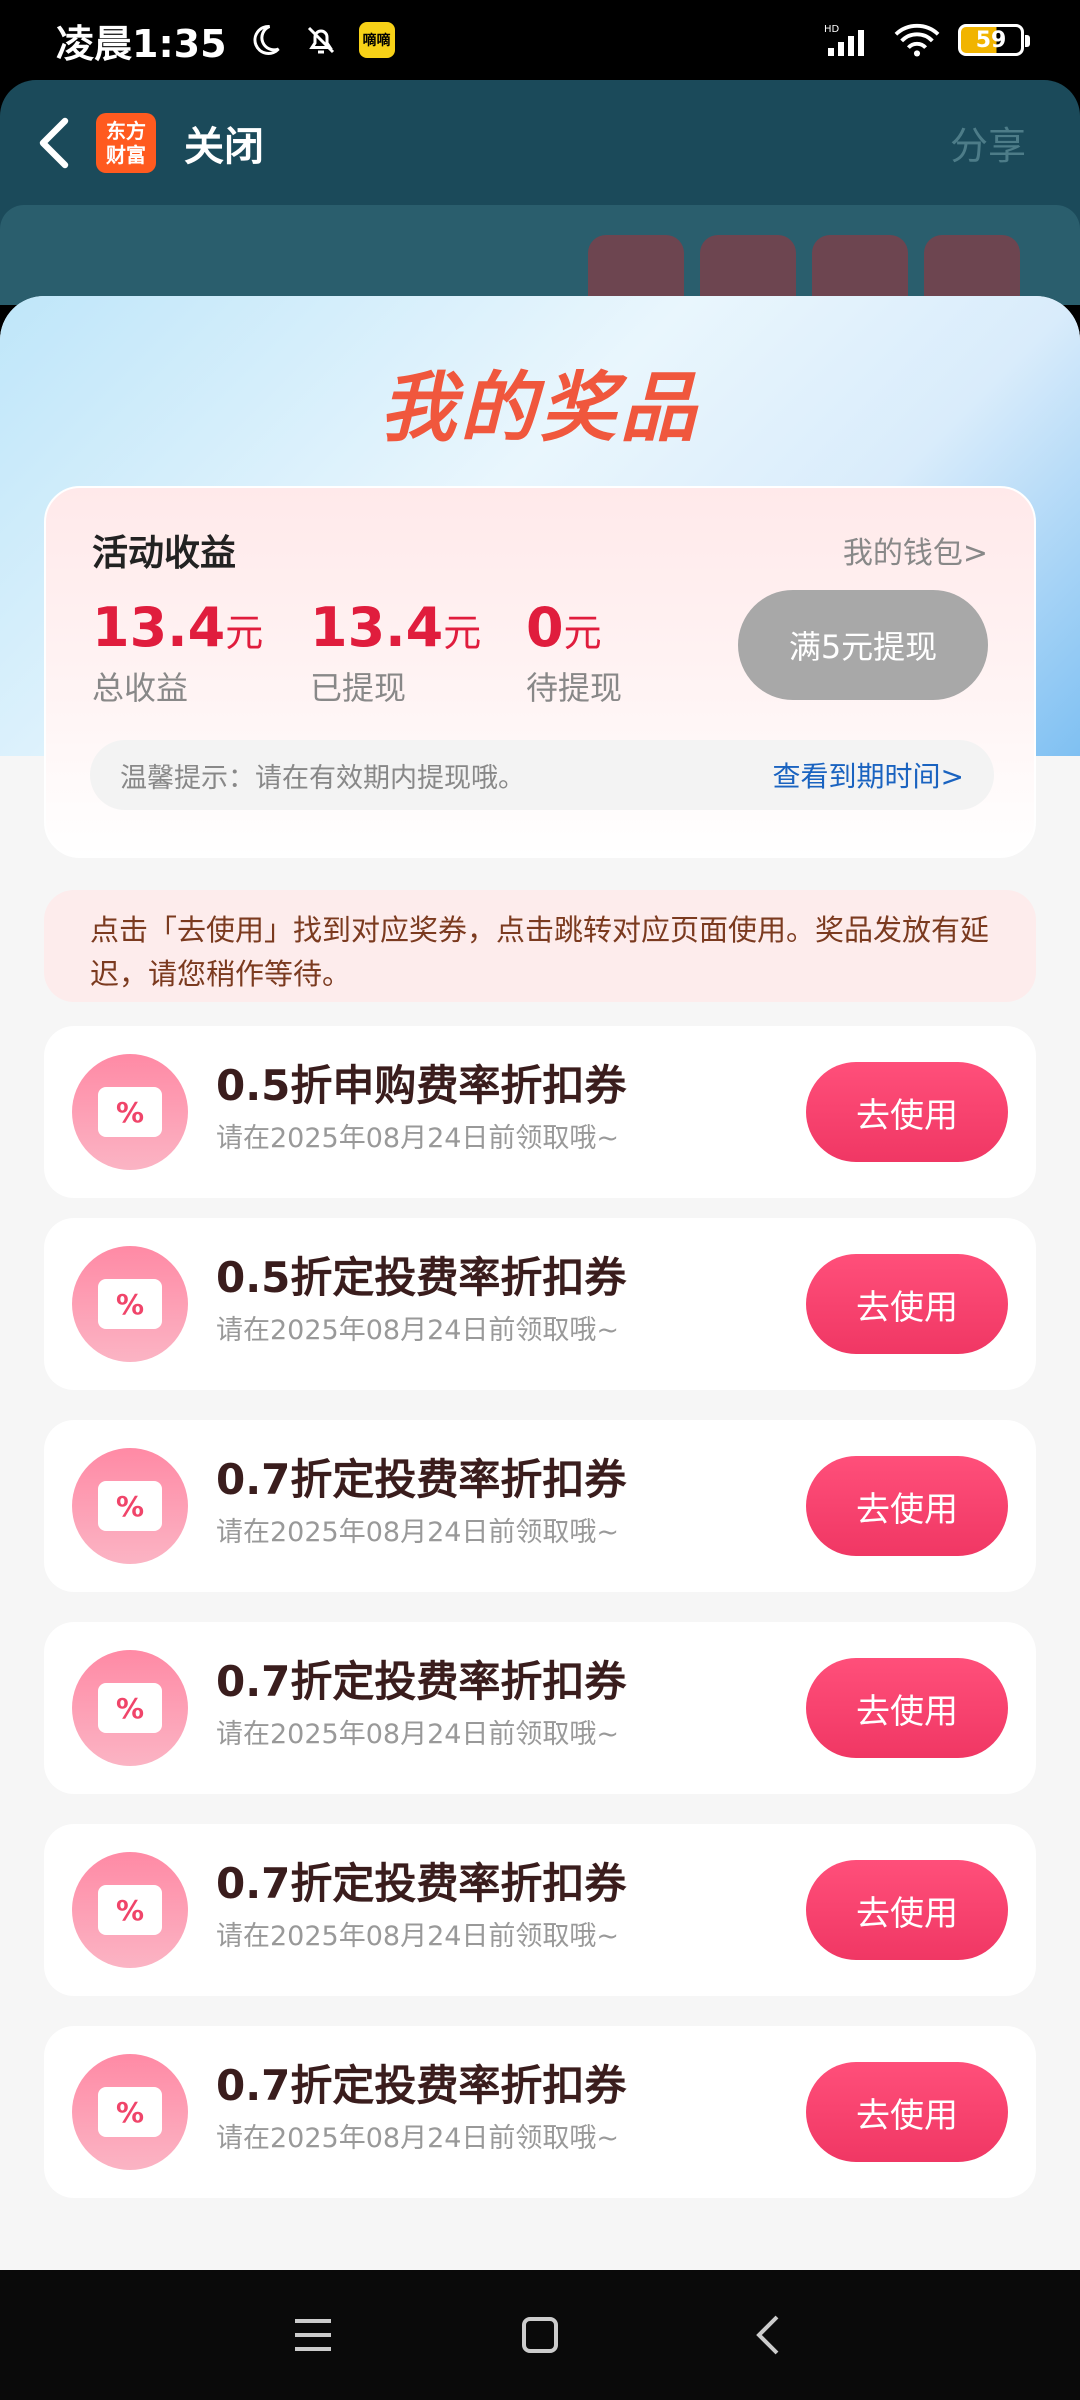 Image resolution: width=1080 pixels, height=2400 pixels. Describe the element at coordinates (542, 775) in the screenshot. I see `tip-bar: 温馨提示：请在有效期内提现哦。 查看到期时间>` at that location.